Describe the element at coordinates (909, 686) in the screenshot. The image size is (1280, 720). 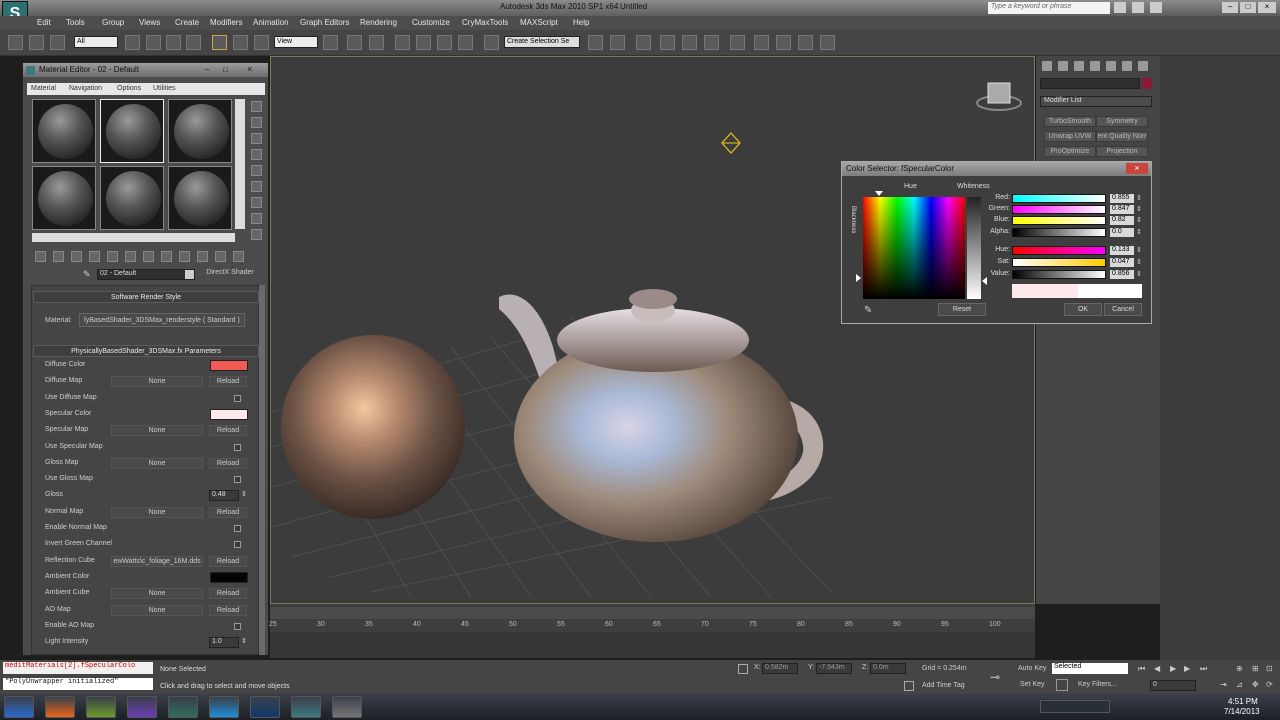
I see `time-tag-icon` at that location.